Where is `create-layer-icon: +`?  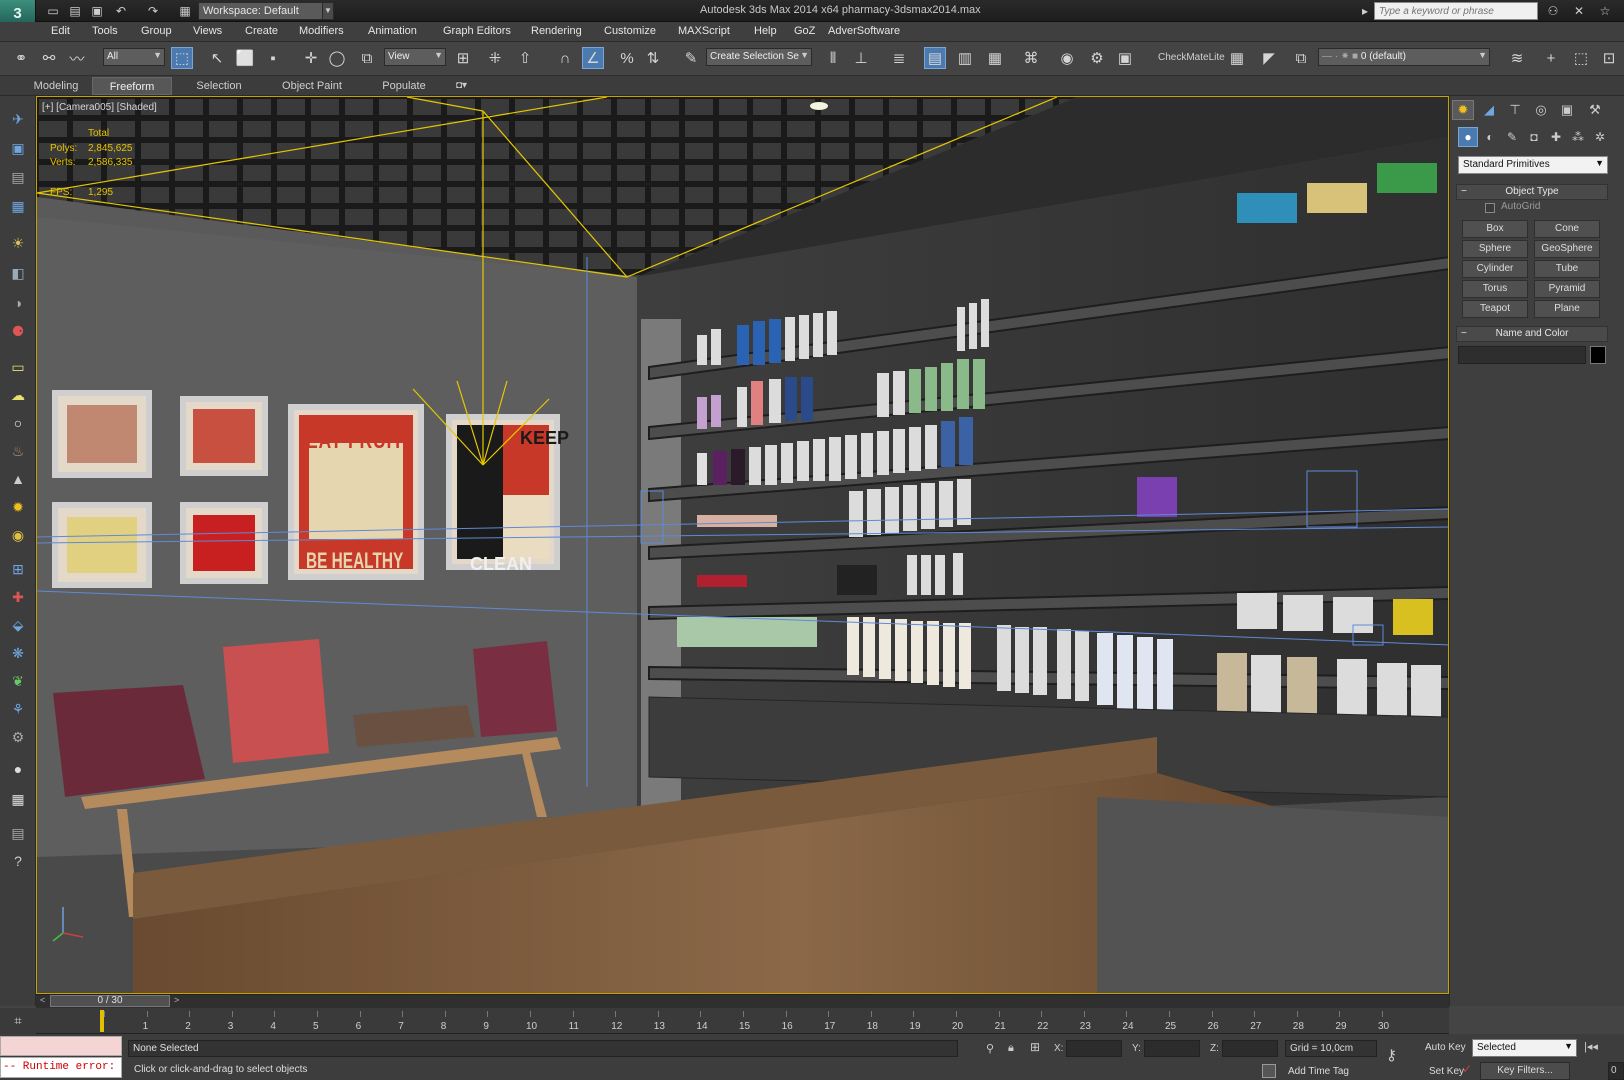
create-layer-icon: + is located at coordinates (1551, 58).